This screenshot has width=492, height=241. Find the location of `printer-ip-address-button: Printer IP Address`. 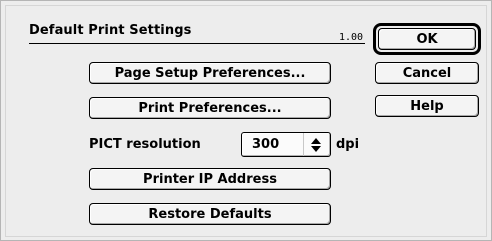

printer-ip-address-button: Printer IP Address is located at coordinates (210, 179).